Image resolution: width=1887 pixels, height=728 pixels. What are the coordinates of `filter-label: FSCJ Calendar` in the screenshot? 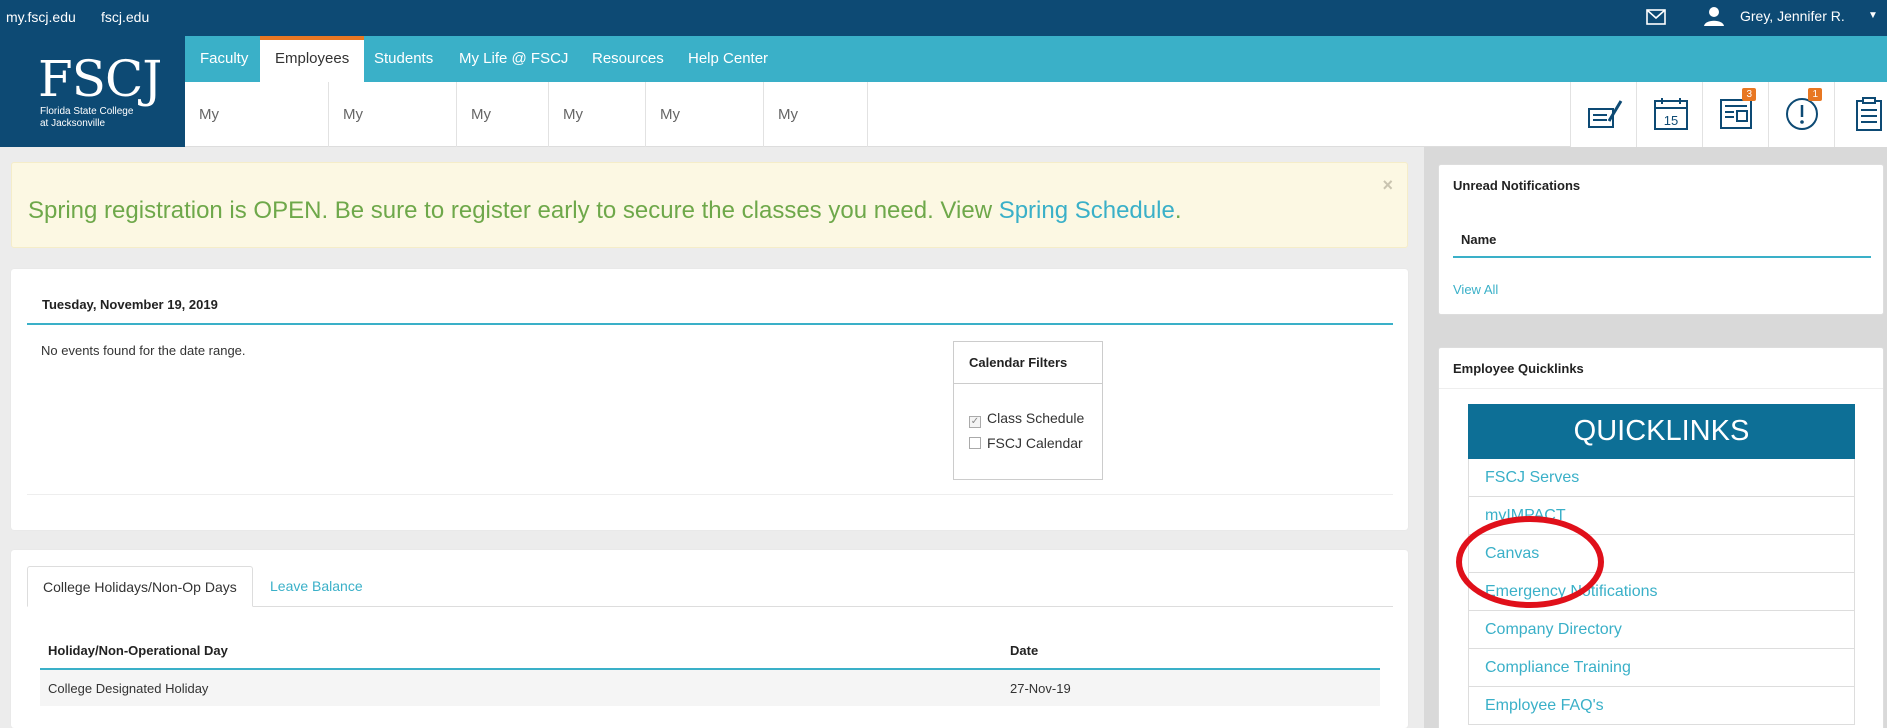 It's located at (1035, 443).